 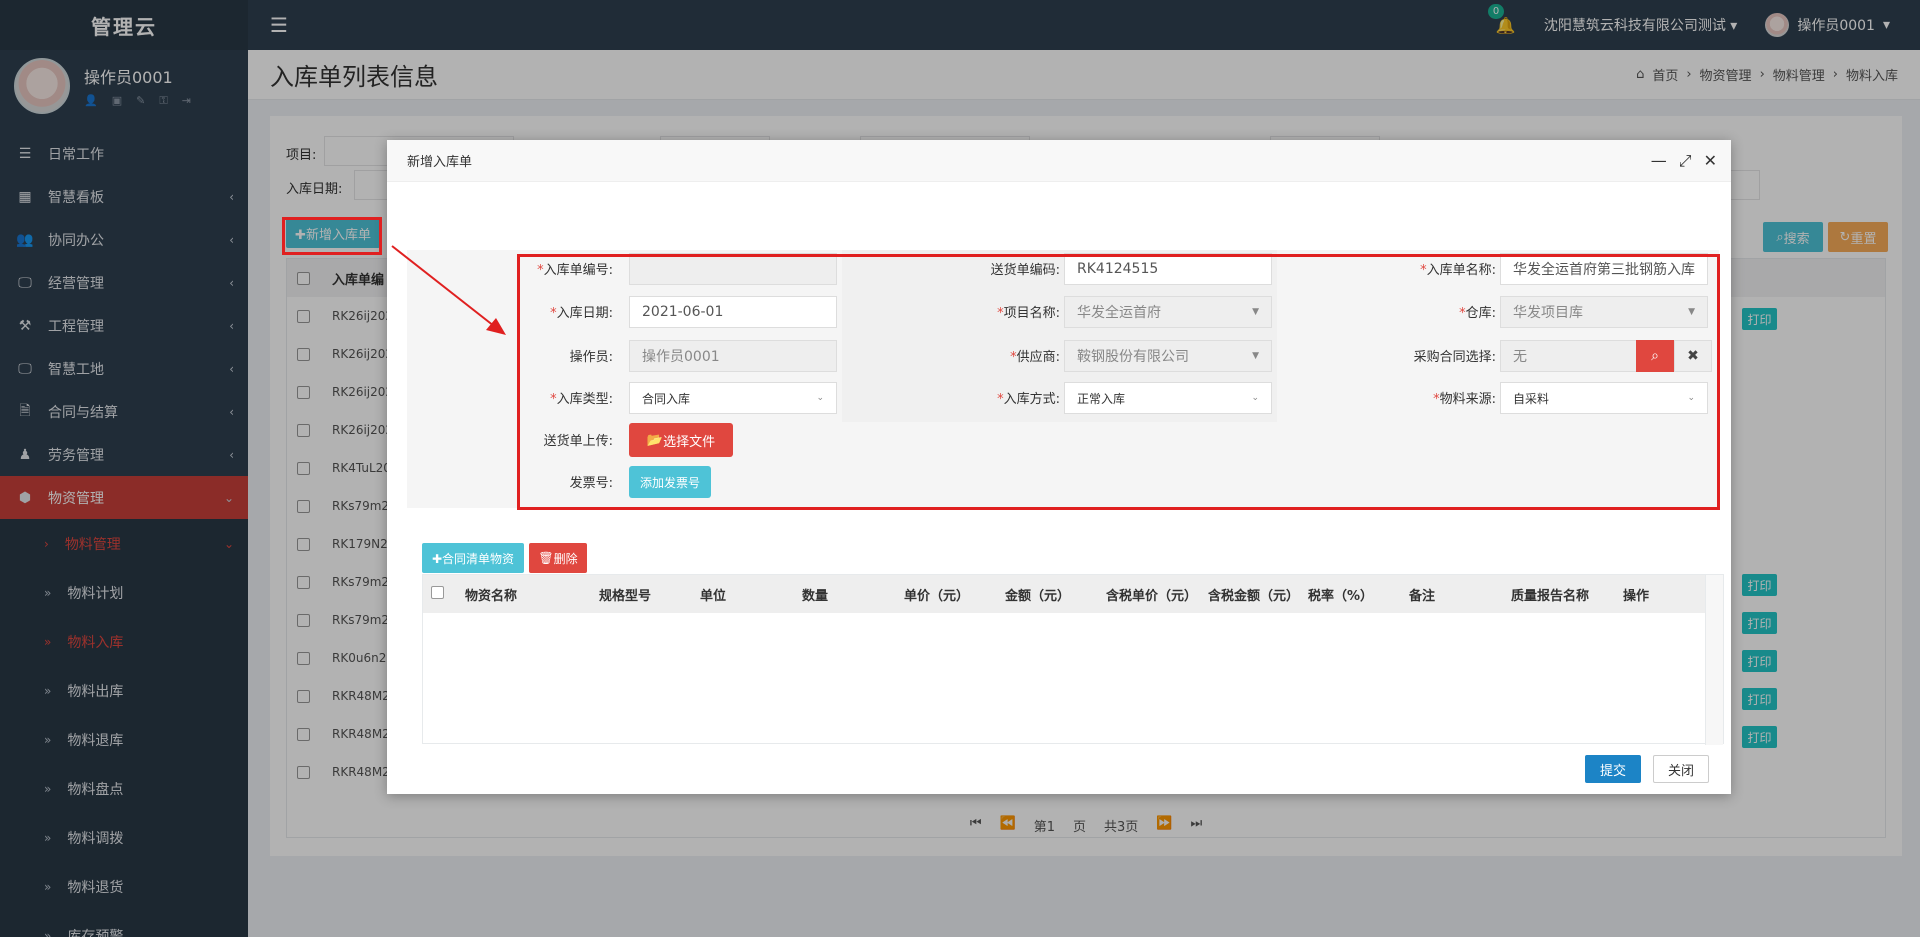 What do you see at coordinates (578, 441) in the screenshot?
I see `upload-label: 送货单上传:` at bounding box center [578, 441].